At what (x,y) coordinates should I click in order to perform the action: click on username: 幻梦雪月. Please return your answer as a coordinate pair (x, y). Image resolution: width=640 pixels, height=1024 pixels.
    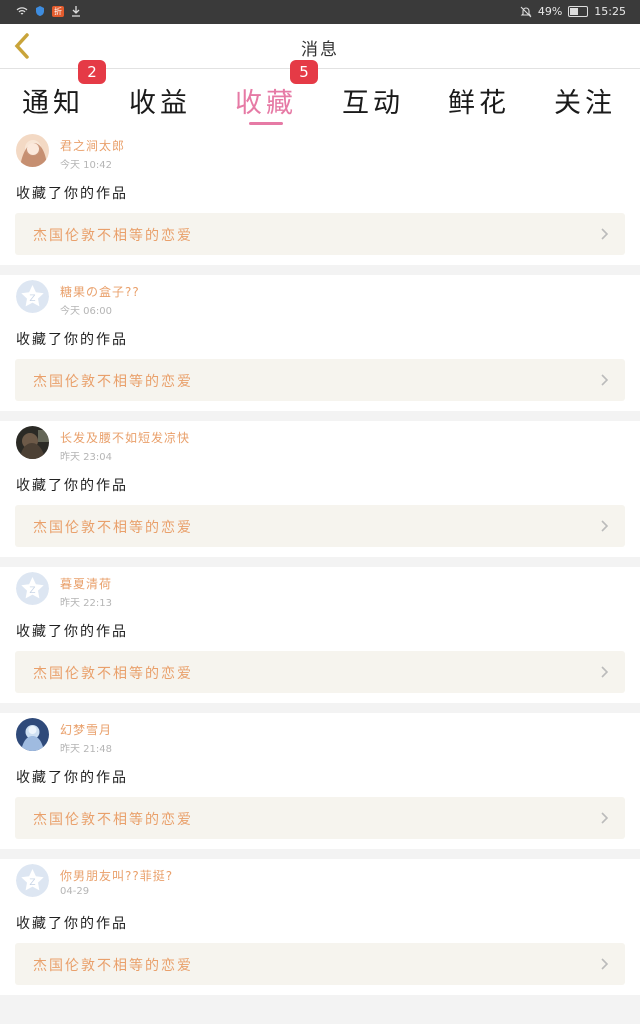
    Looking at the image, I should click on (86, 729).